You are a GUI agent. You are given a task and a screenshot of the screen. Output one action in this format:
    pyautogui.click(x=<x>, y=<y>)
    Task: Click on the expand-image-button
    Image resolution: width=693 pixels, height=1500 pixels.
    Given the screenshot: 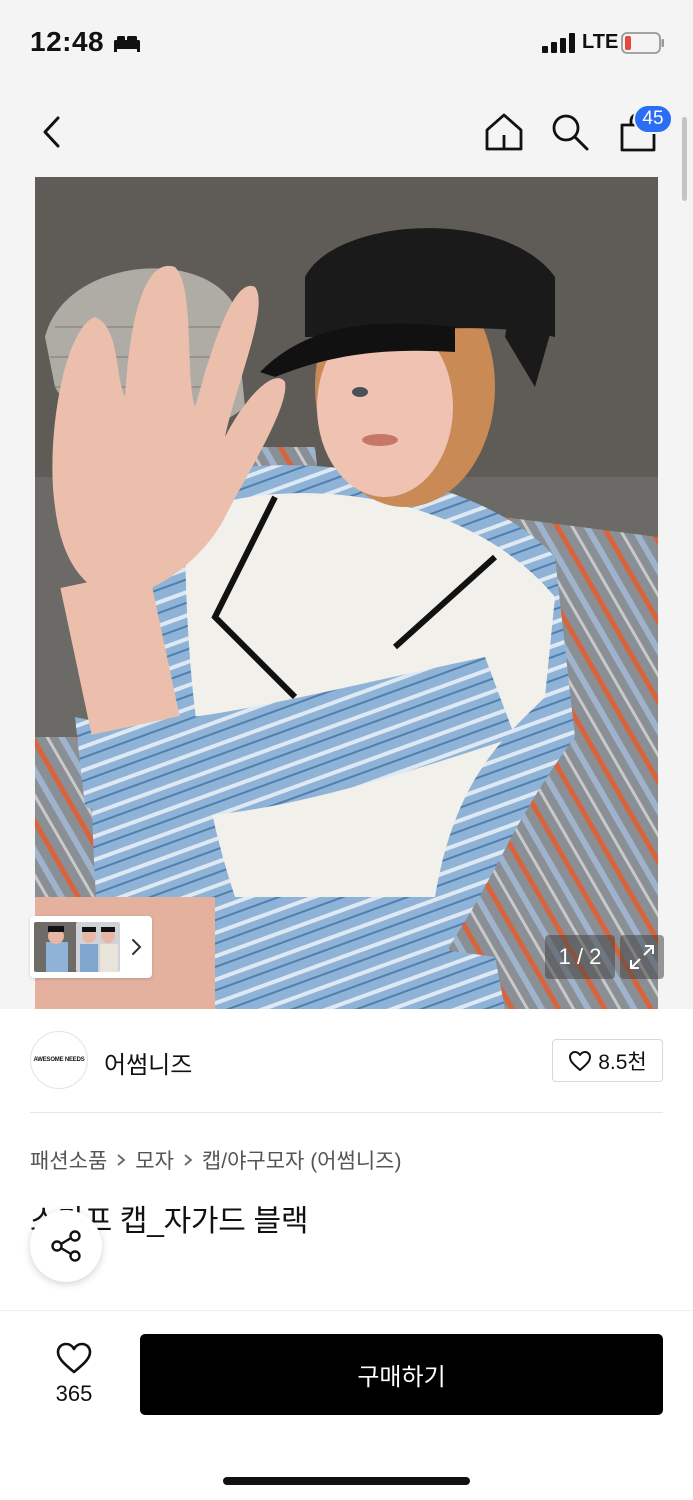 What is the action you would take?
    pyautogui.click(x=642, y=957)
    